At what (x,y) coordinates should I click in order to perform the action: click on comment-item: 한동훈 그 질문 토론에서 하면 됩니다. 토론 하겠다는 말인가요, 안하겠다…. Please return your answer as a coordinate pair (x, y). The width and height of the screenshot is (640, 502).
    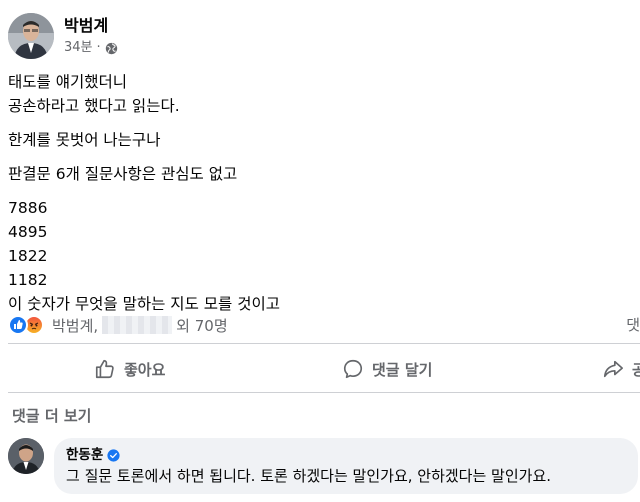
    Looking at the image, I should click on (323, 466).